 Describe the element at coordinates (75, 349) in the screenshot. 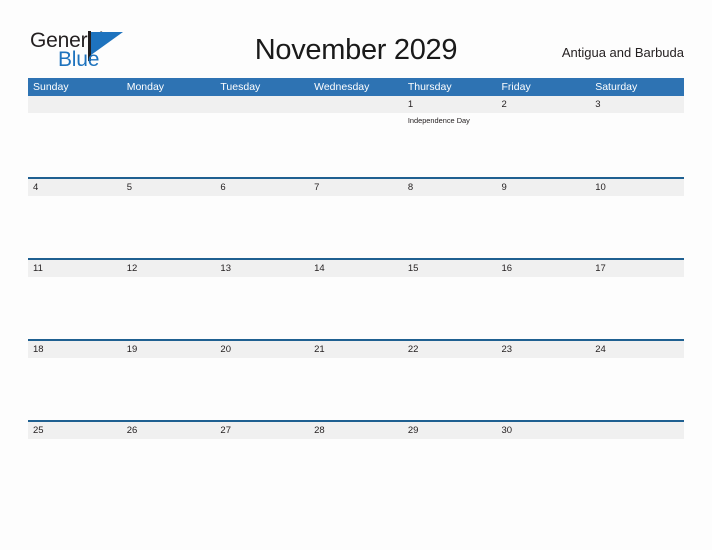

I see `calendar-day-cell: 18` at that location.